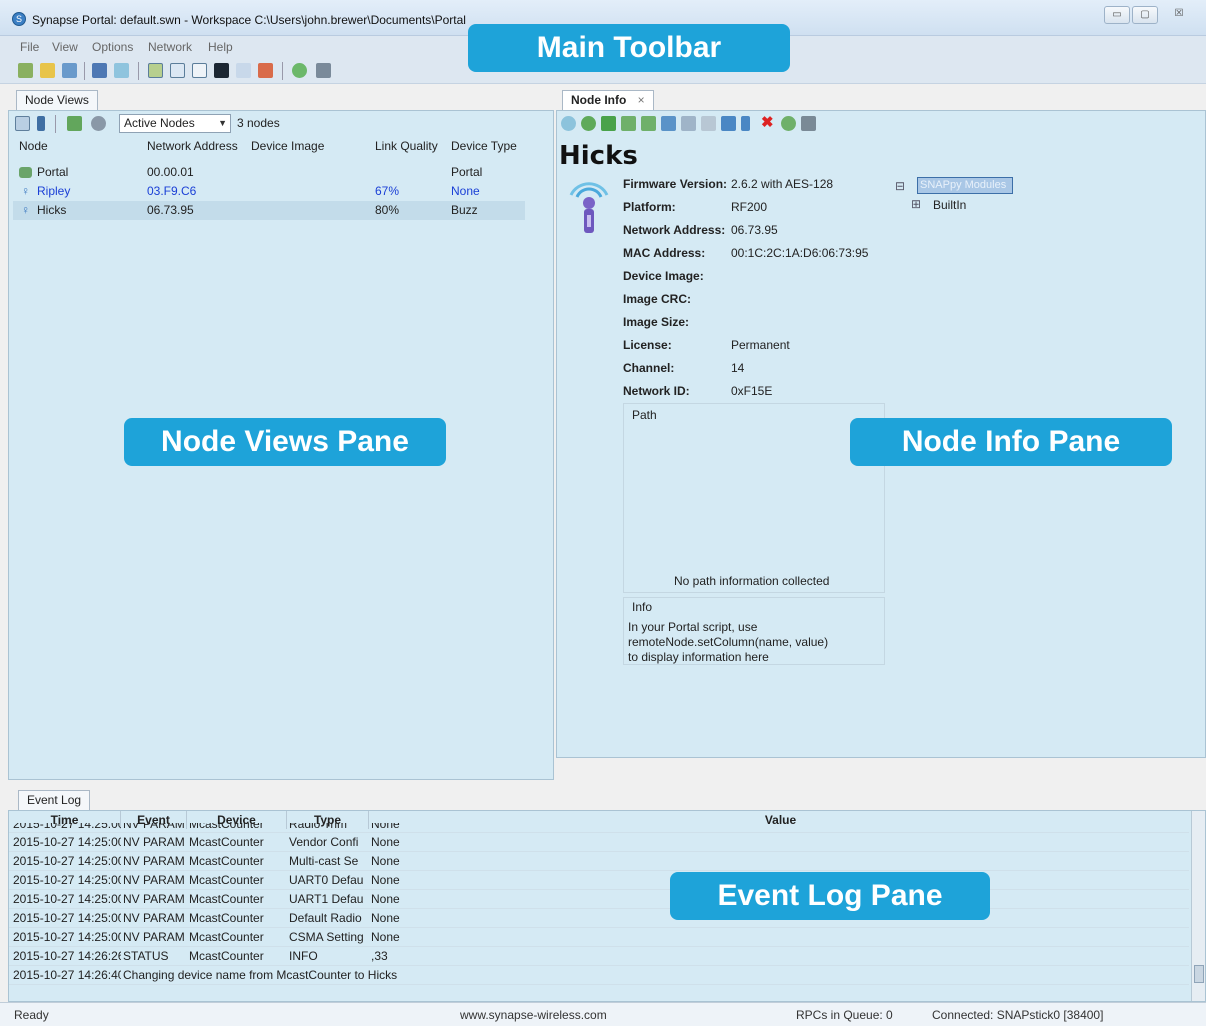  Describe the element at coordinates (1179, 15) in the screenshot. I see `close-button: ☒` at that location.